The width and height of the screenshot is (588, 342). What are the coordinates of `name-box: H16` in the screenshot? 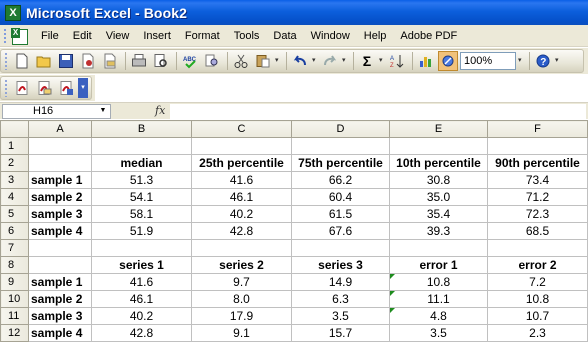 It's located at (56, 111).